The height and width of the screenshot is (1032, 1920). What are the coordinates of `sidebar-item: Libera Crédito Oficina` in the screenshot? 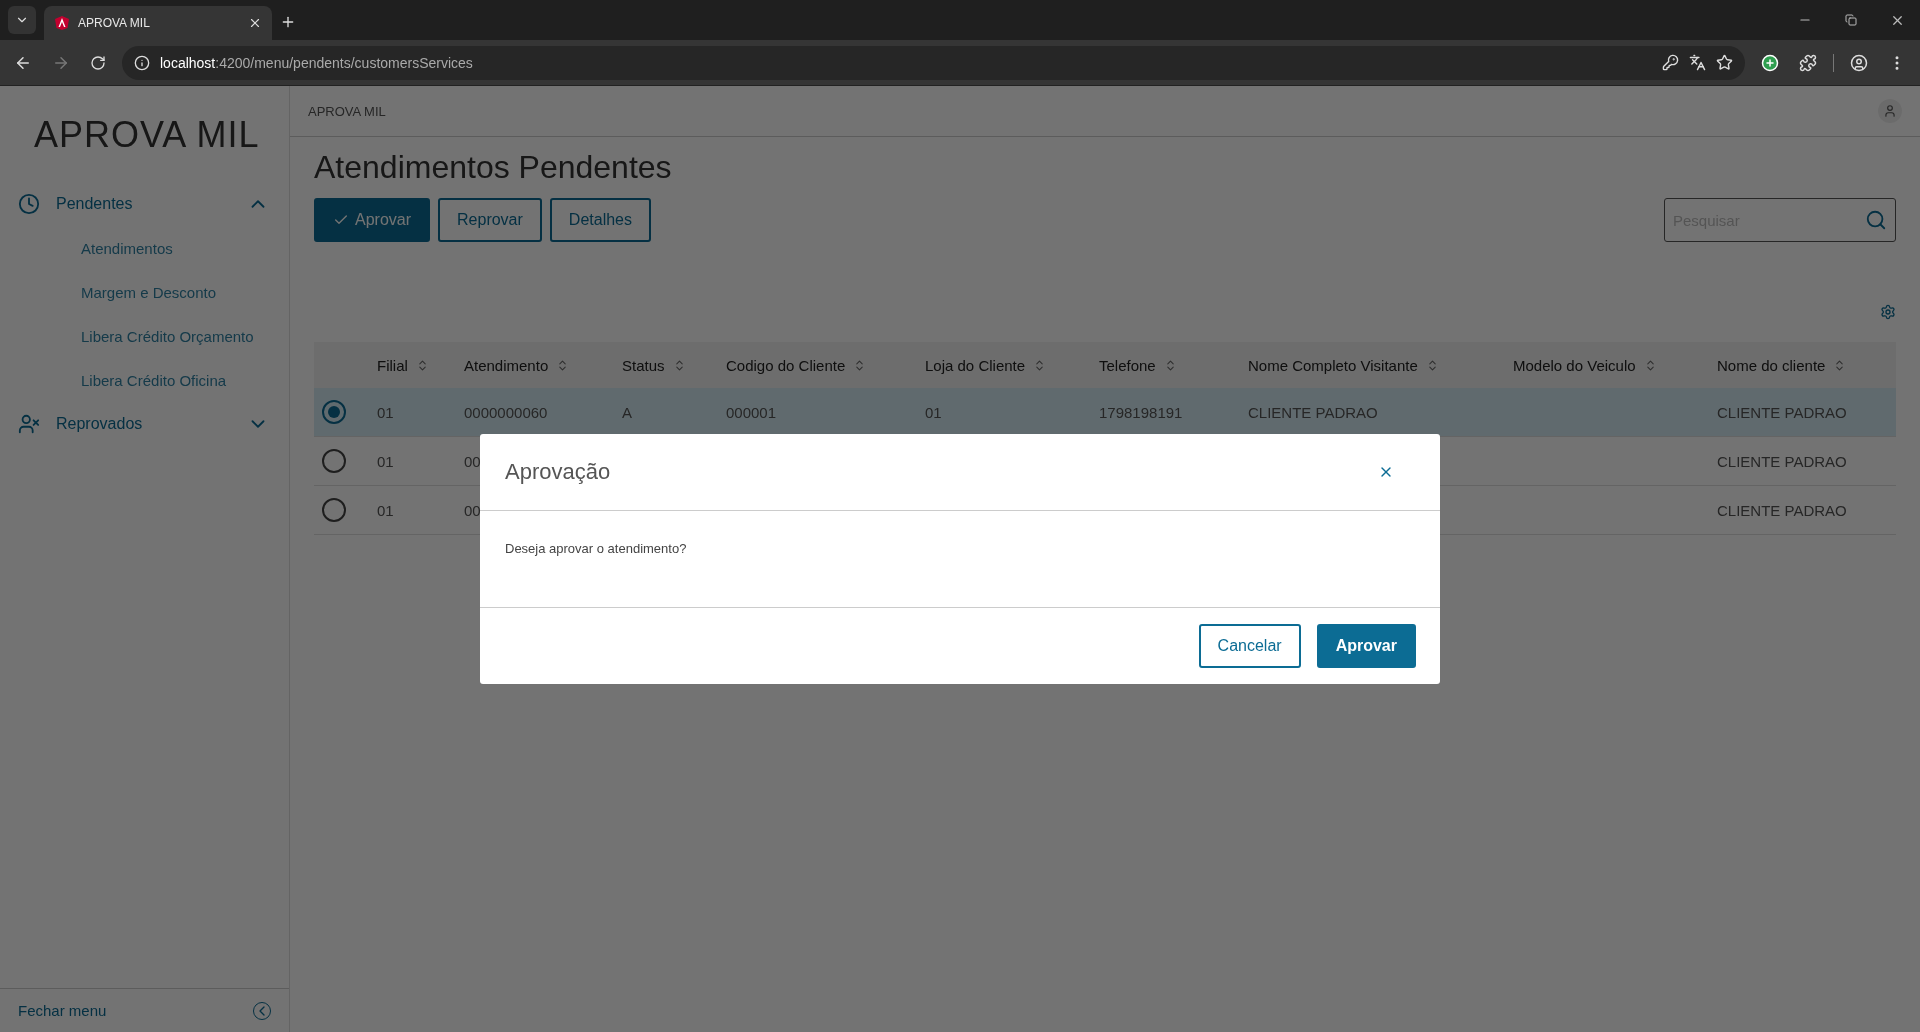 It's located at (144, 380).